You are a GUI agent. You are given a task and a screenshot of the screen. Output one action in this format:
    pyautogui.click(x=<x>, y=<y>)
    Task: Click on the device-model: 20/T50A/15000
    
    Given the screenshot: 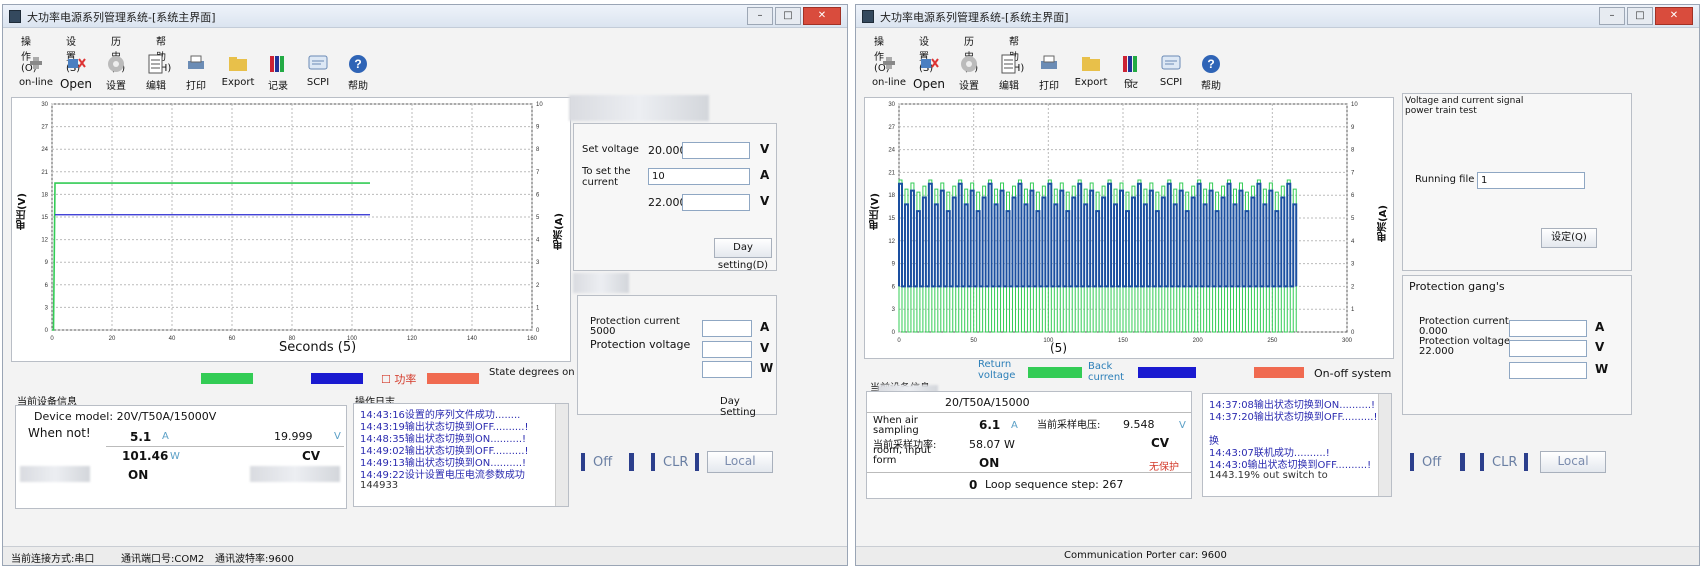 What is the action you would take?
    pyautogui.click(x=987, y=402)
    